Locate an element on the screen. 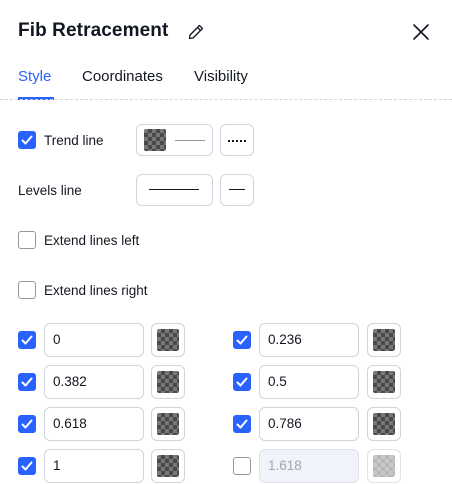 The height and width of the screenshot is (484, 452). trend-line-dash-button is located at coordinates (237, 140).